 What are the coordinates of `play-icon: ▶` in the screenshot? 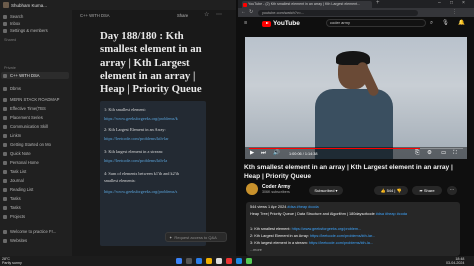 It's located at (252, 153).